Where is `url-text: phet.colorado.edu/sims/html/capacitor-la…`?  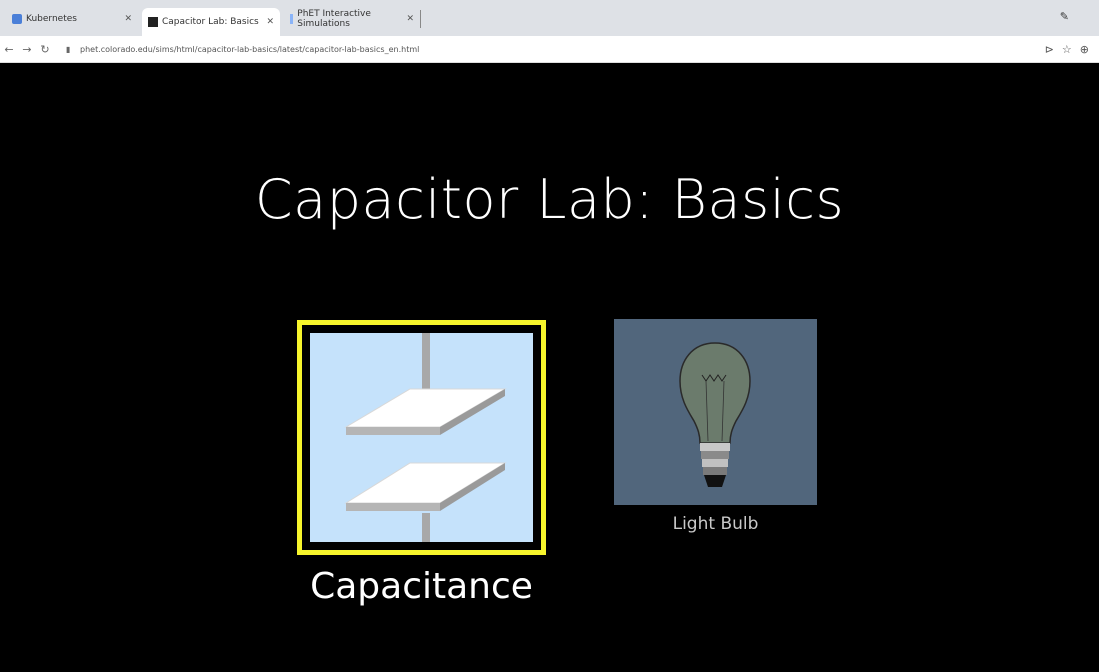 url-text: phet.colorado.edu/sims/html/capacitor-la… is located at coordinates (250, 49).